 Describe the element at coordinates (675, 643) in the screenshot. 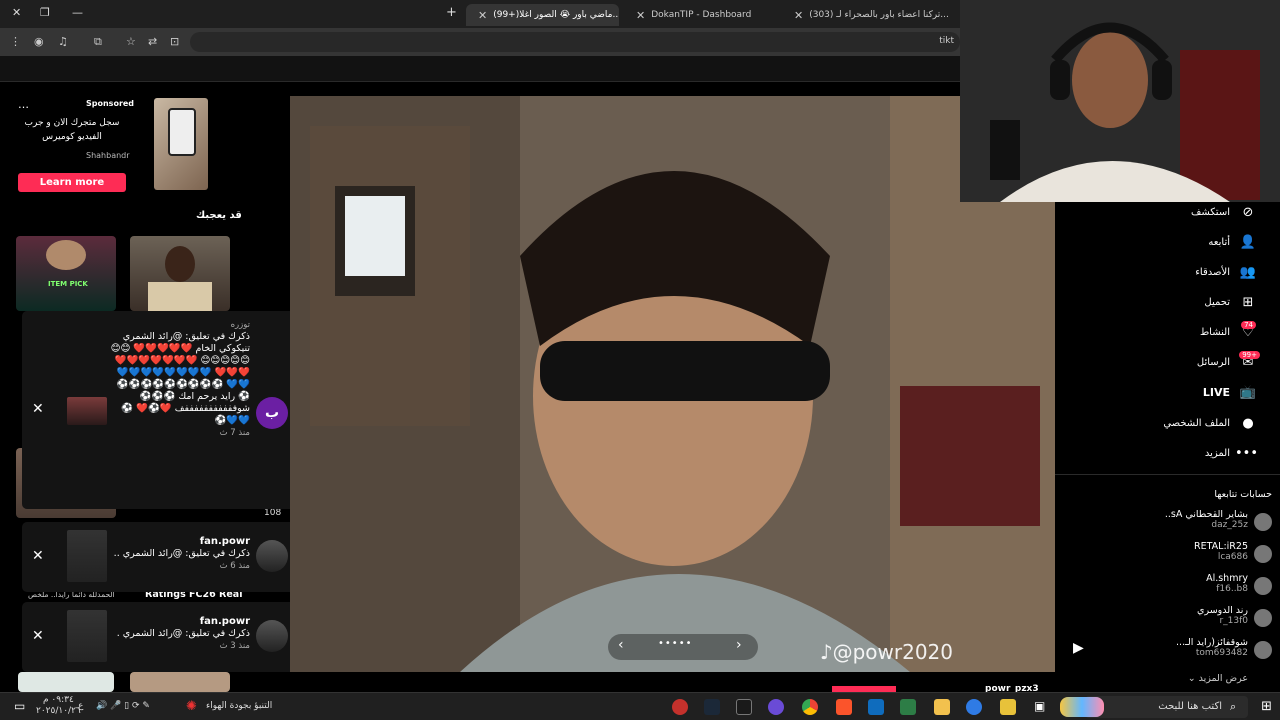

I see `carousel-dots: •••••` at that location.